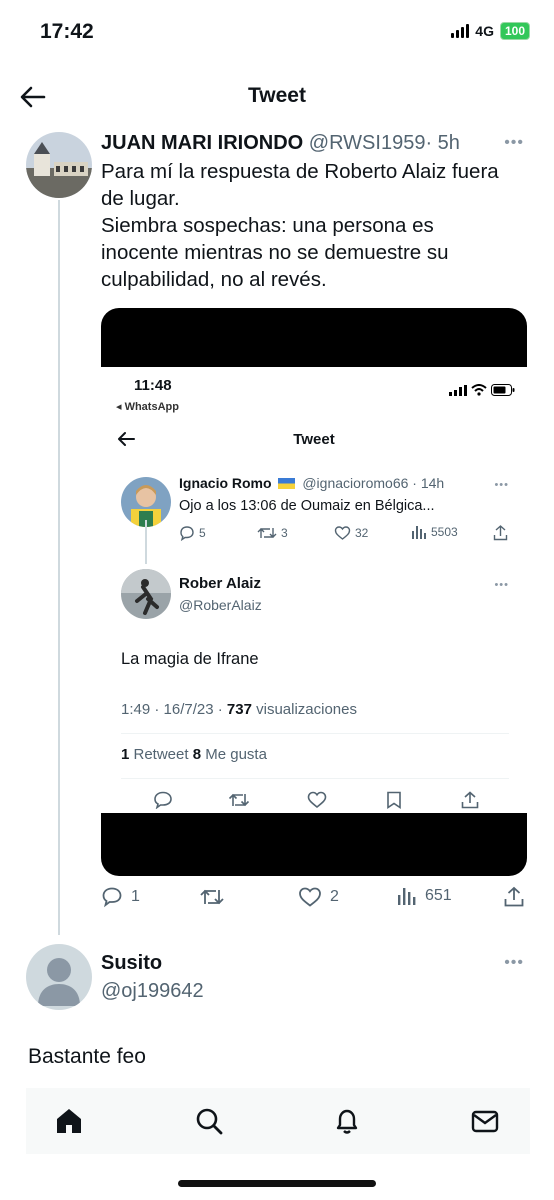 Image resolution: width=554 pixels, height=1200 pixels. Describe the element at coordinates (351, 533) in the screenshot. I see `like-icon: 32` at that location.